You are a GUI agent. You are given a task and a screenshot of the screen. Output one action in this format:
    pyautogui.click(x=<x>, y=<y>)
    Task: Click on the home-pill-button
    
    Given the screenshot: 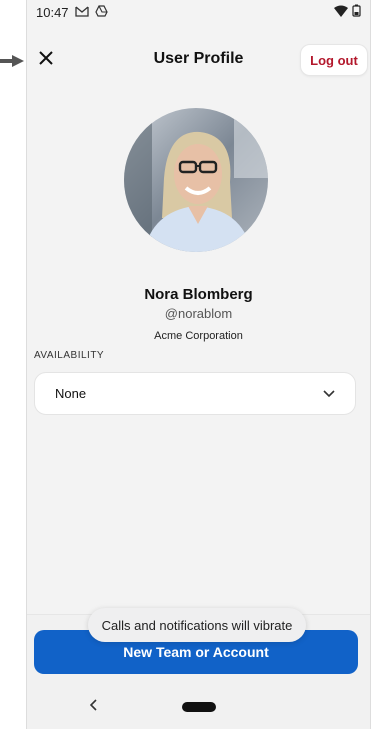 What is the action you would take?
    pyautogui.click(x=198, y=706)
    